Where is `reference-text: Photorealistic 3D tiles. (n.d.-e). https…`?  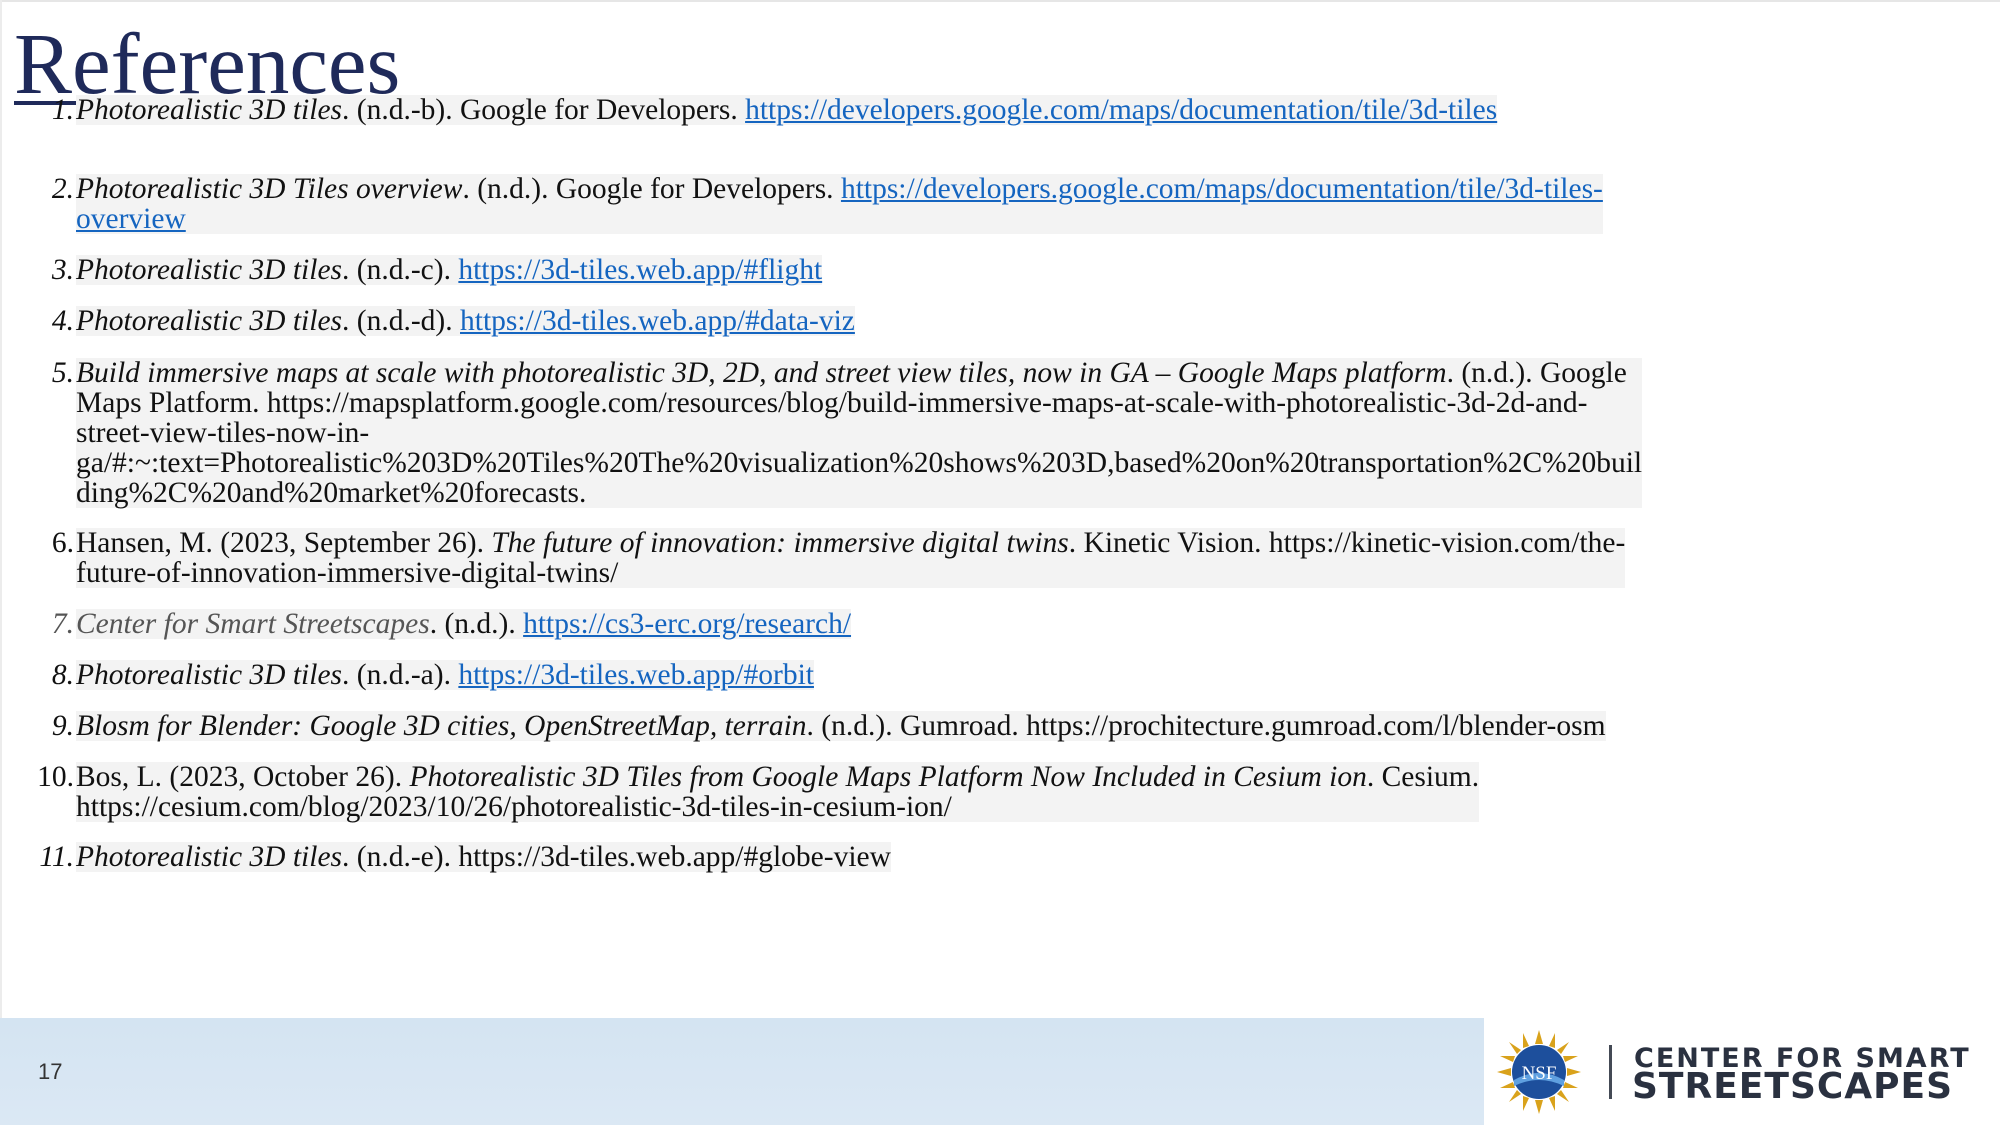
reference-text: Photorealistic 3D tiles. (n.d.-e). https… is located at coordinates (483, 857).